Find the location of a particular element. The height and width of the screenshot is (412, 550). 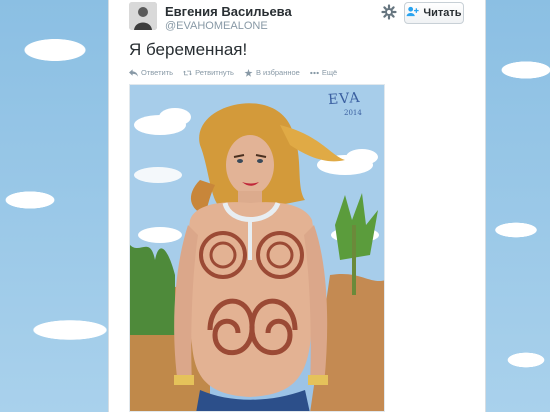

retweet-action: Ретвитнуть is located at coordinates (208, 72).